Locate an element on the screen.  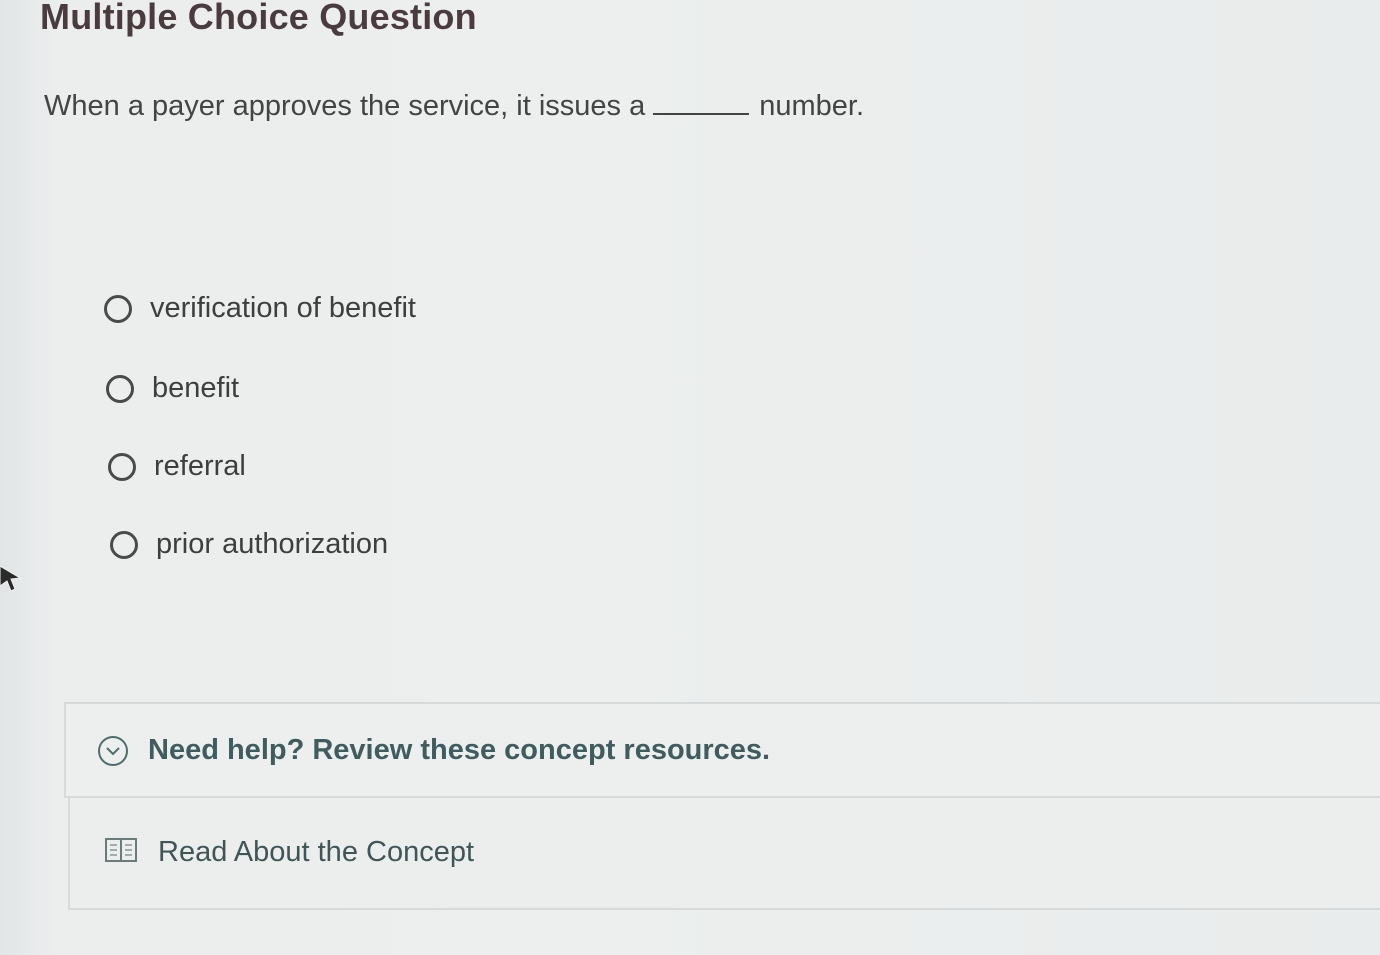
option-referral: referral is located at coordinates (177, 466).